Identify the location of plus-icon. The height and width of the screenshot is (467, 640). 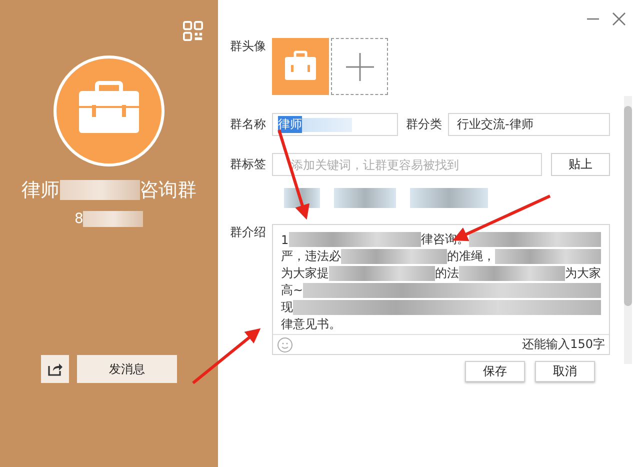
(359, 67).